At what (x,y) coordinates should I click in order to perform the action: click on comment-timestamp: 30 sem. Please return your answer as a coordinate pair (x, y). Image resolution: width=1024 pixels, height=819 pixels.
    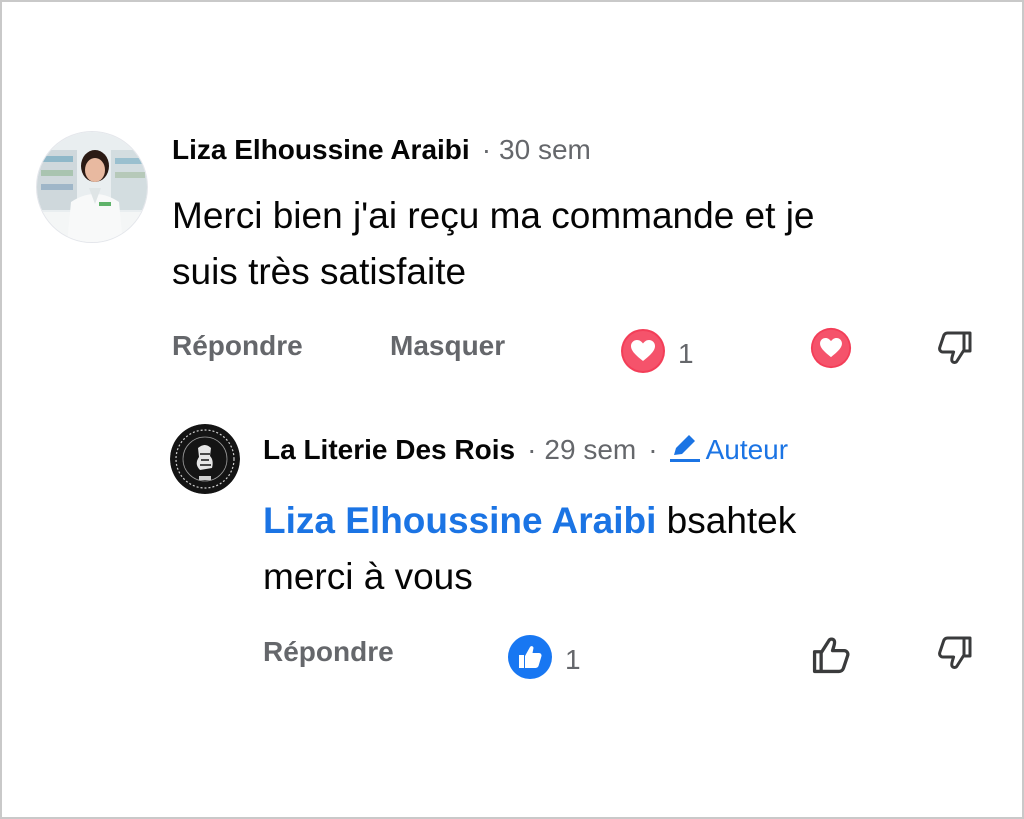
    Looking at the image, I should click on (545, 150).